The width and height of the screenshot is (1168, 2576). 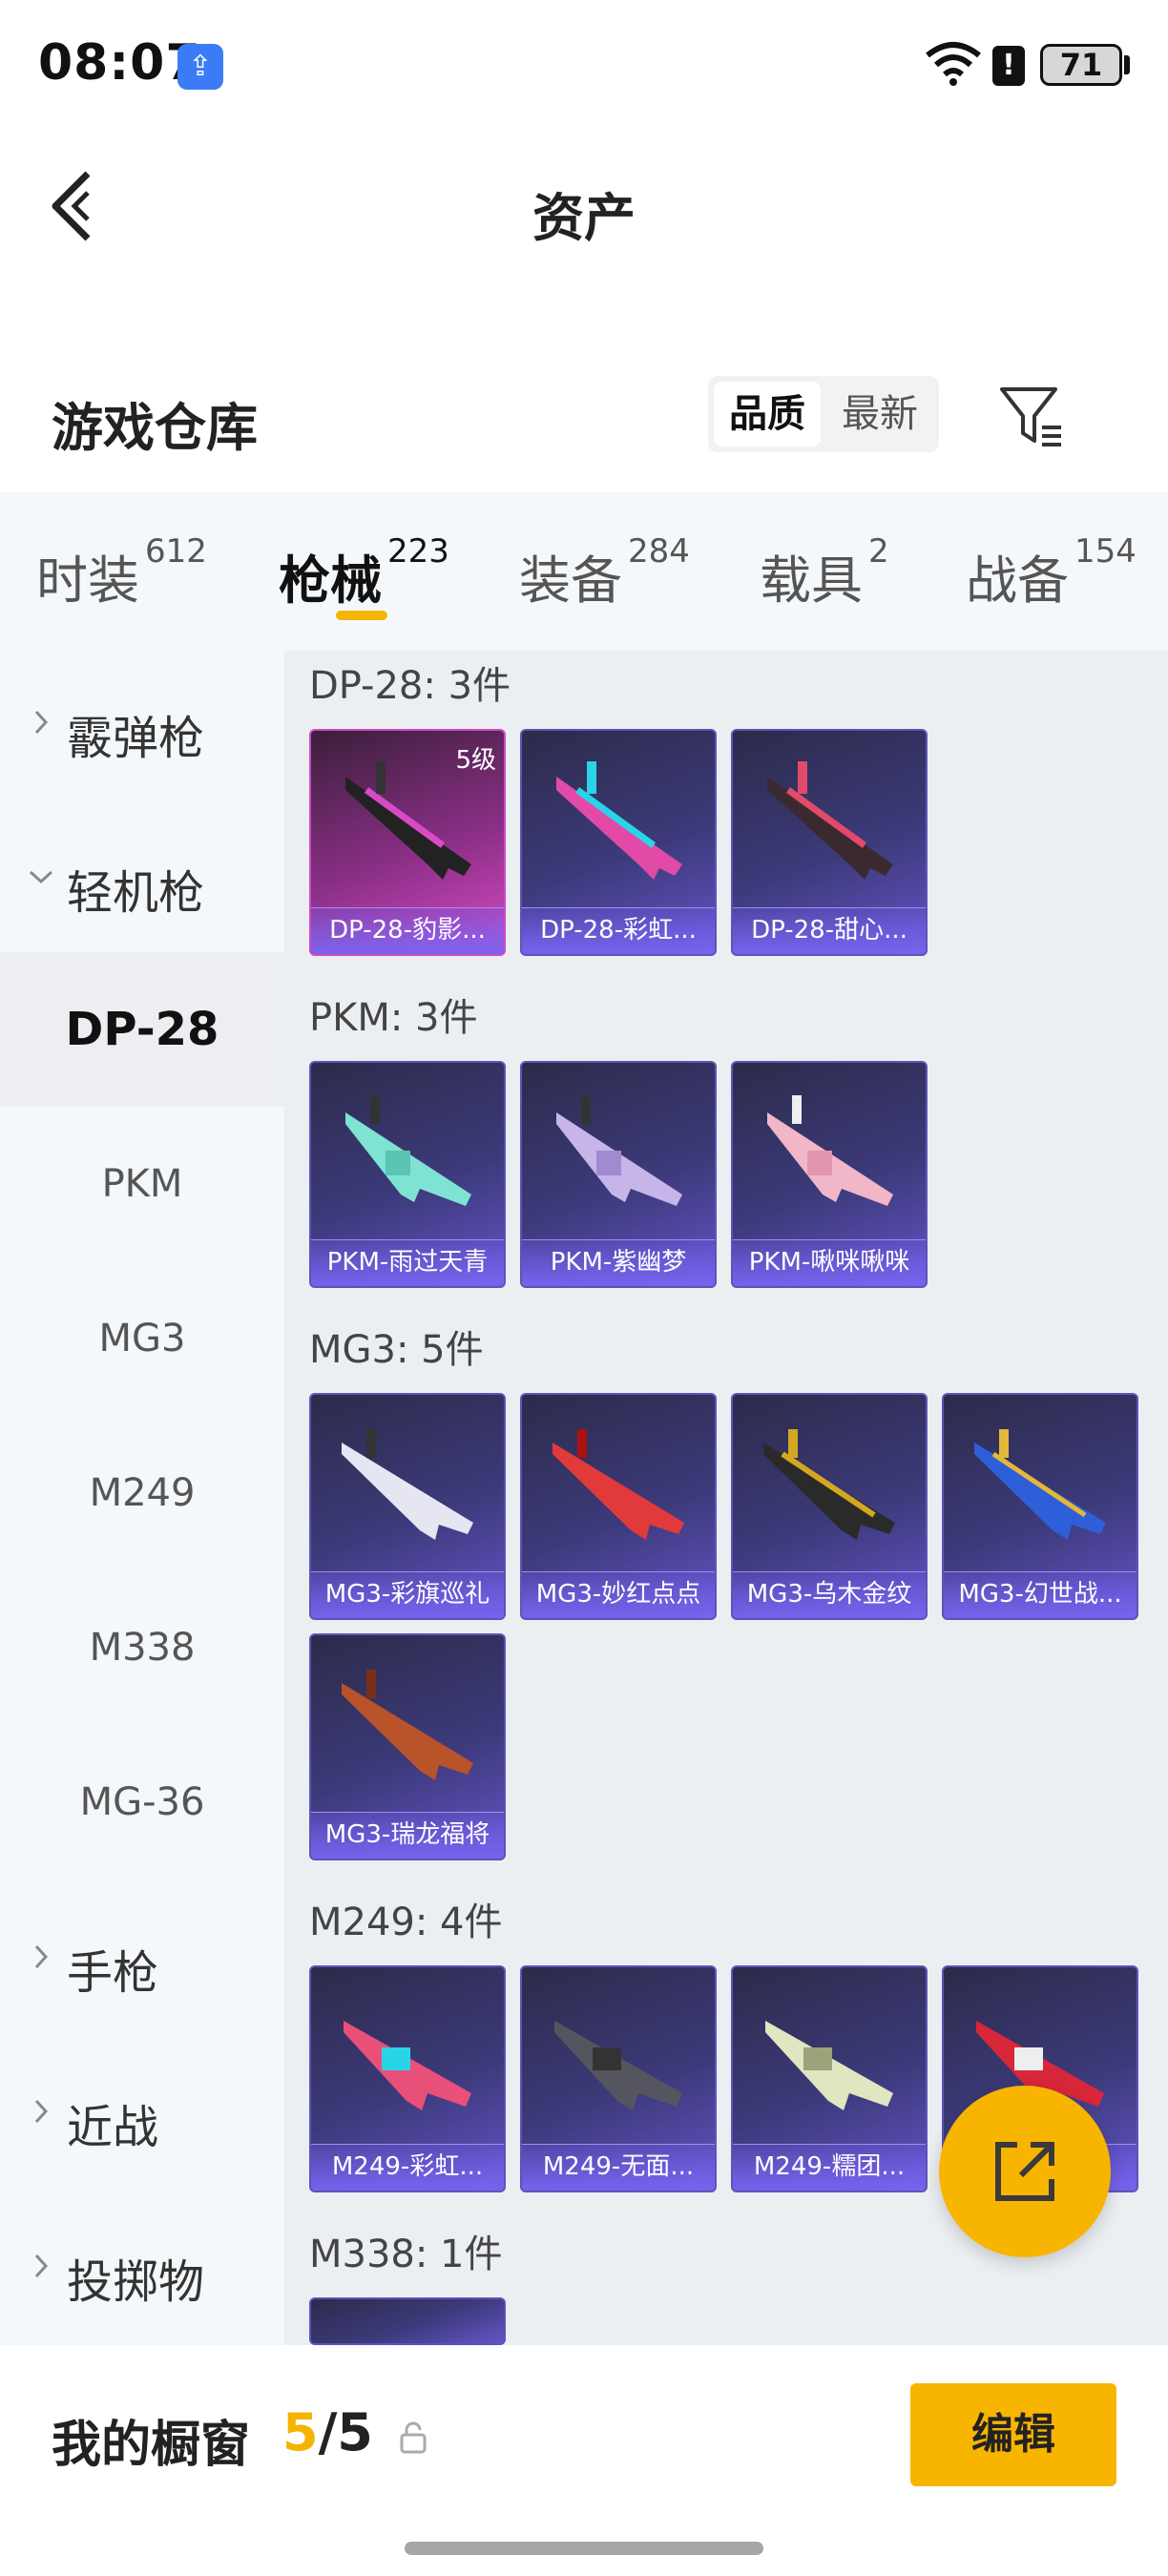 What do you see at coordinates (361, 615) in the screenshot?
I see `active-tab-indicator` at bounding box center [361, 615].